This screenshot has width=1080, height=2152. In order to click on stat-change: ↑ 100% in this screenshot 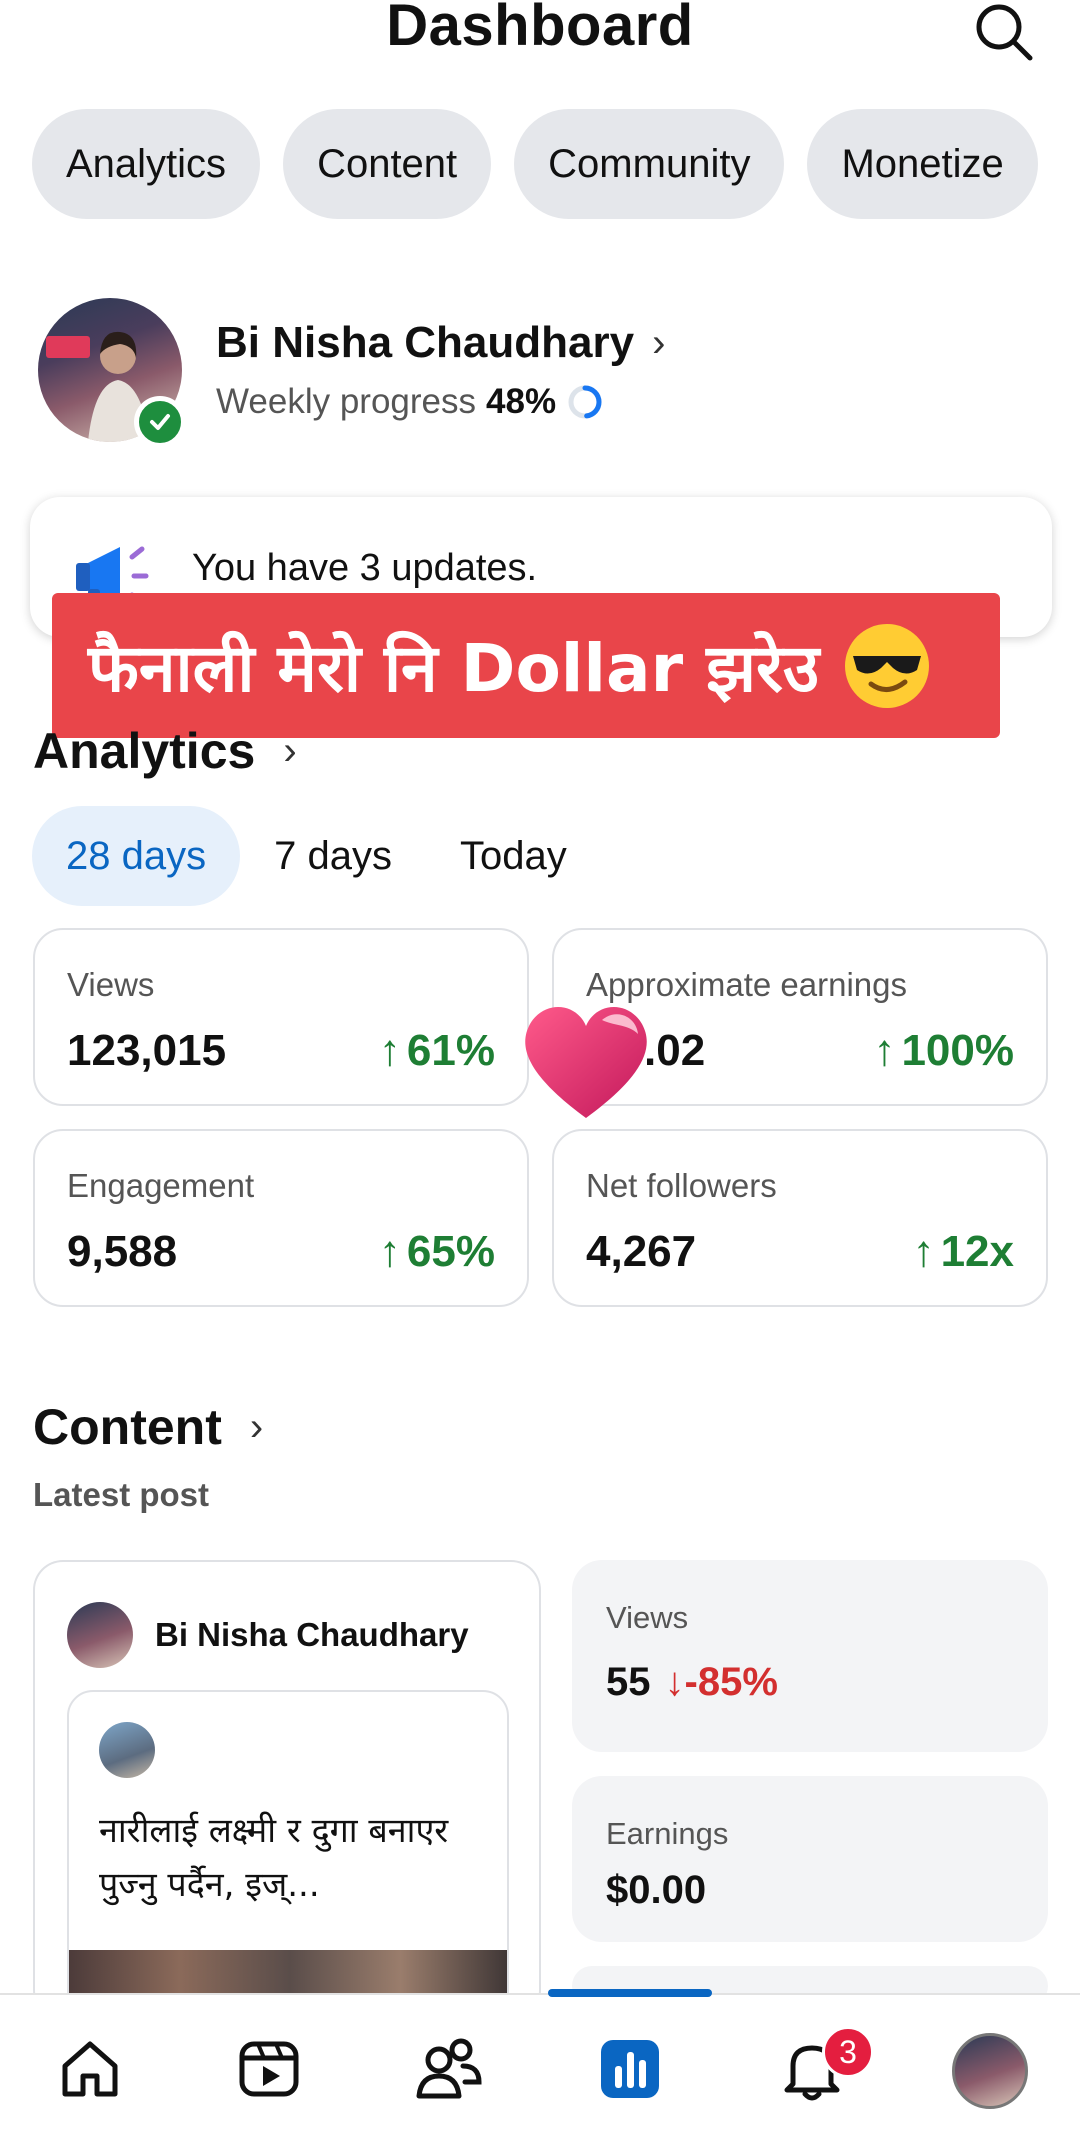, I will do `click(943, 1051)`.